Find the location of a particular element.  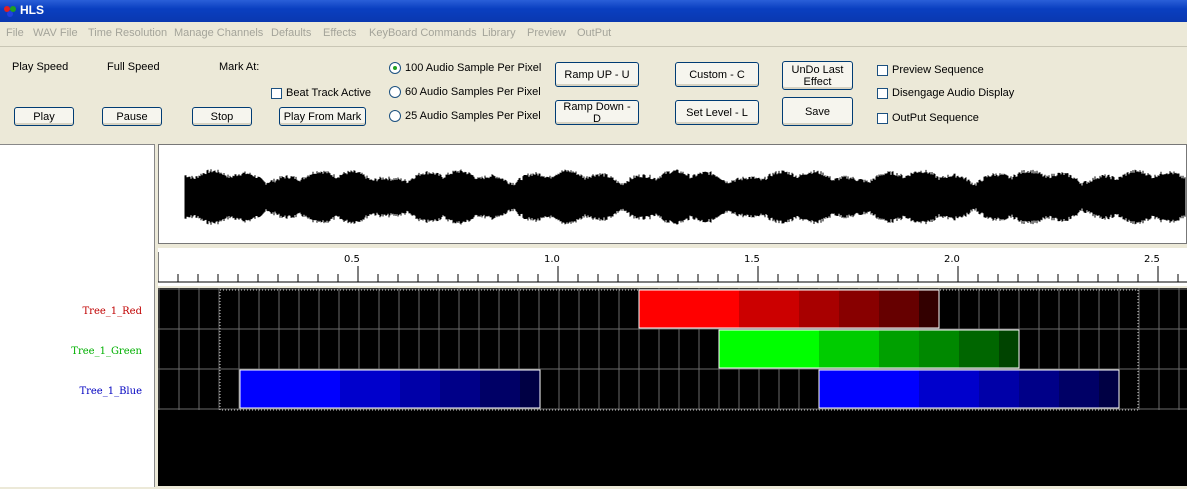

output-sequence-checkbox: OutPut Sequence is located at coordinates (928, 118).